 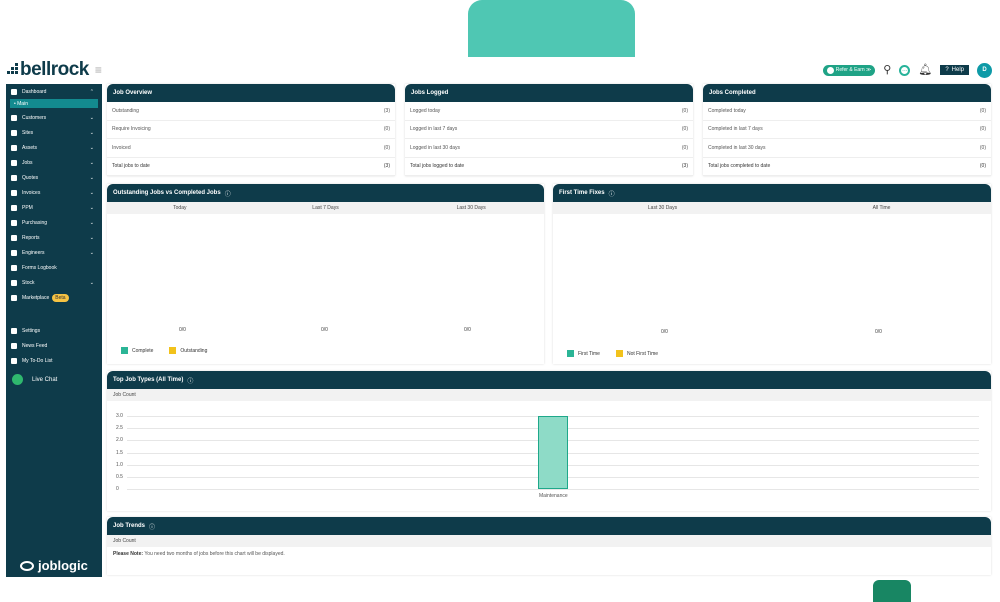 What do you see at coordinates (14, 117) in the screenshot?
I see `customers-icon` at bounding box center [14, 117].